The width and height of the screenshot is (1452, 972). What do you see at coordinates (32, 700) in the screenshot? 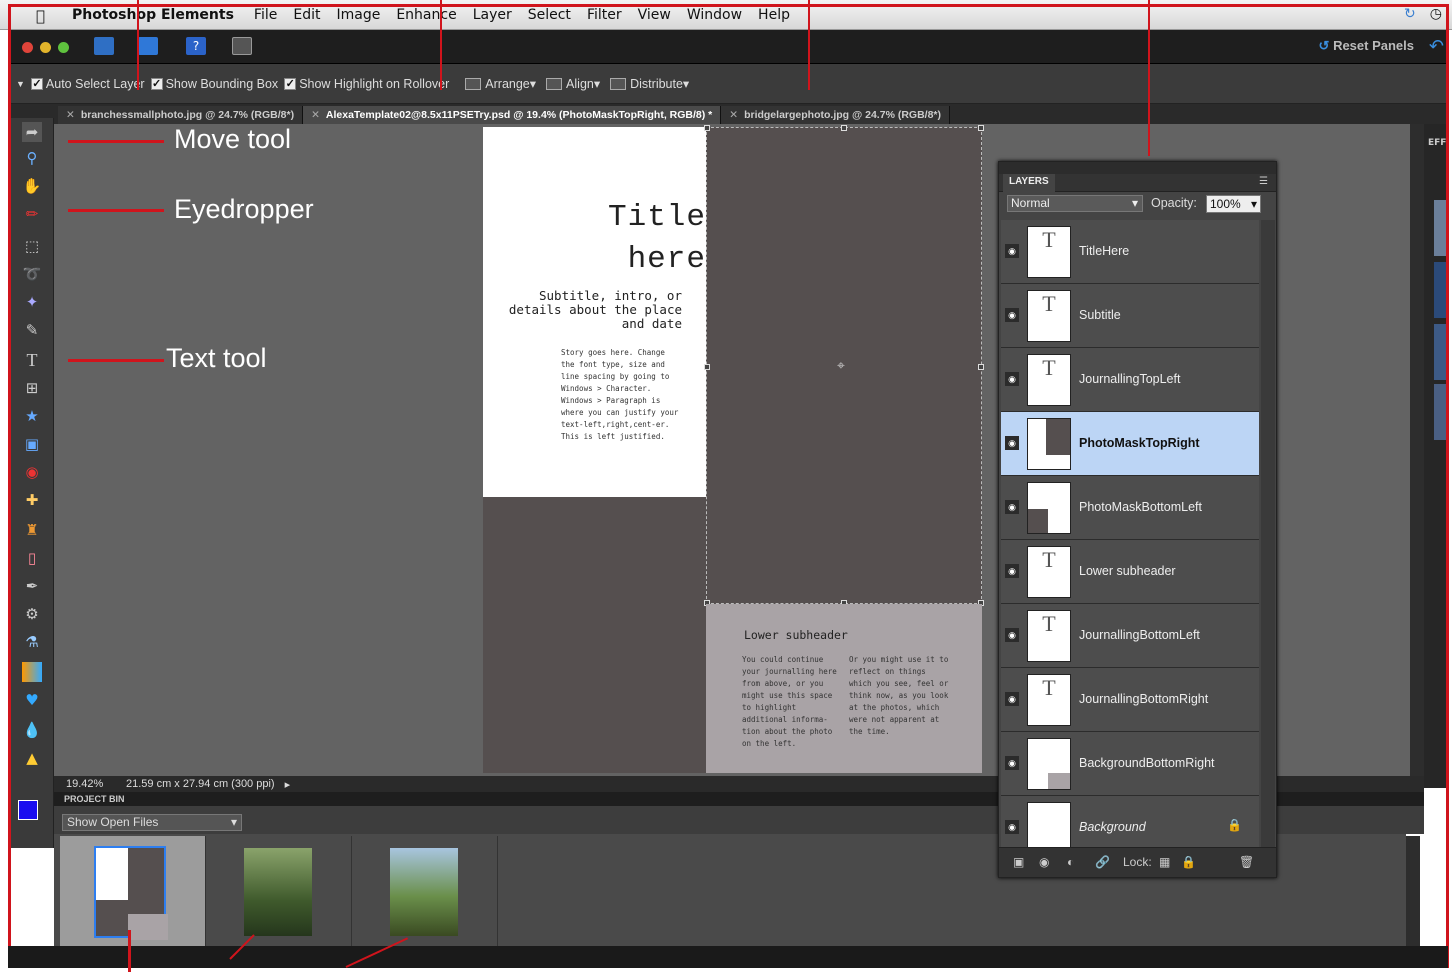
I see `shape-tool-icon: ♥` at bounding box center [32, 700].